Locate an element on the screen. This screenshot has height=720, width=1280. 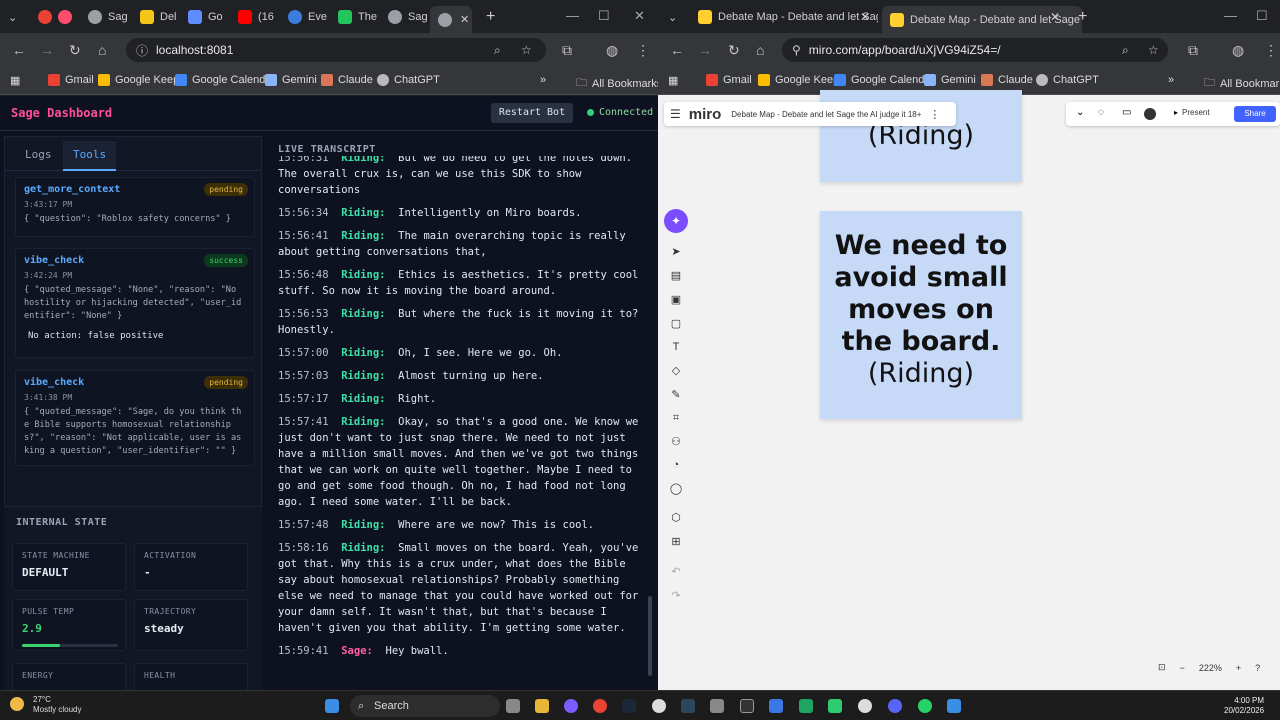
weather-widget: 27°C Mostly cloudy is located at coordinates (57, 705).